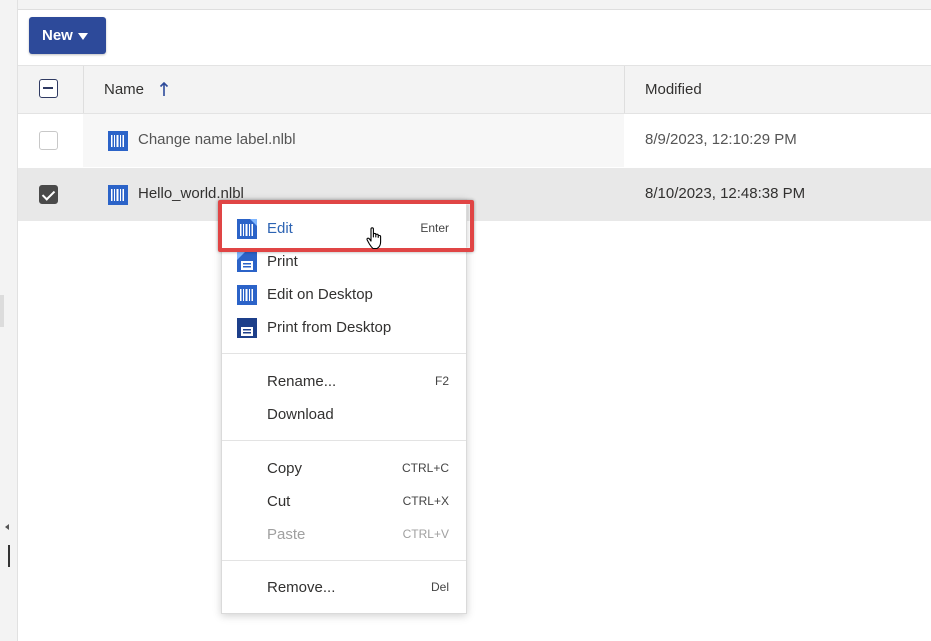 The height and width of the screenshot is (641, 931). Describe the element at coordinates (725, 193) in the screenshot. I see `file-modified: 8/10/2023, 12:48:38 PM` at that location.